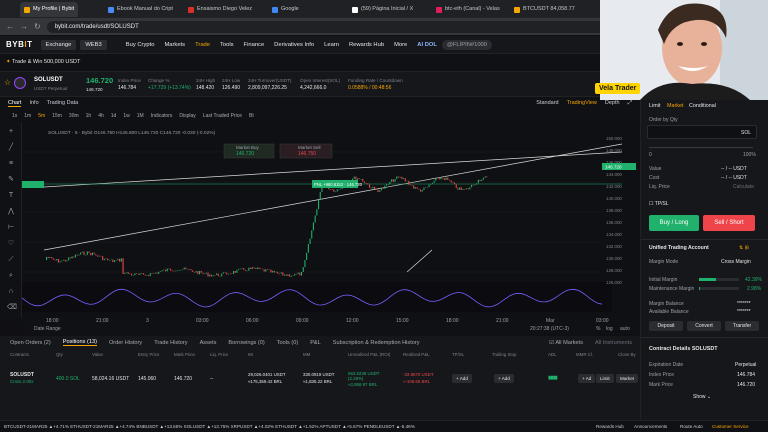 This screenshot has width=768, height=432. Describe the element at coordinates (246, 343) in the screenshot. I see `tab-borrowings: Borrowings (0)` at that location.